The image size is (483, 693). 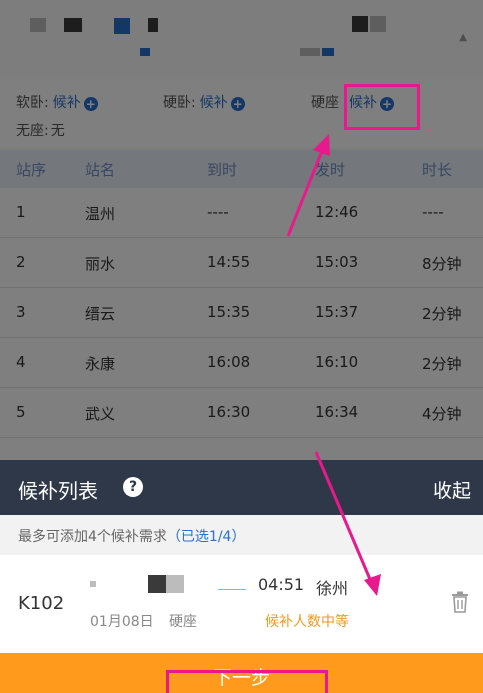 What do you see at coordinates (372, 585) in the screenshot?
I see `arrow-down-head` at bounding box center [372, 585].